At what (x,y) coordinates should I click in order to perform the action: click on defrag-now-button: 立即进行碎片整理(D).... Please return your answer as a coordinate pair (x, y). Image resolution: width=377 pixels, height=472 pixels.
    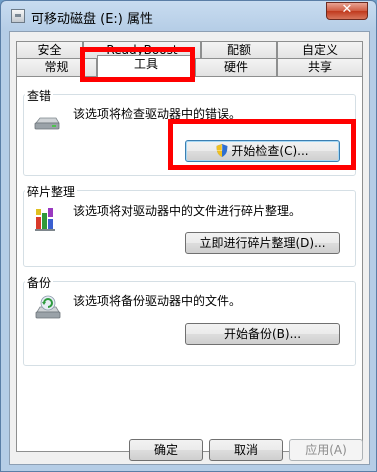
    Looking at the image, I should click on (262, 243).